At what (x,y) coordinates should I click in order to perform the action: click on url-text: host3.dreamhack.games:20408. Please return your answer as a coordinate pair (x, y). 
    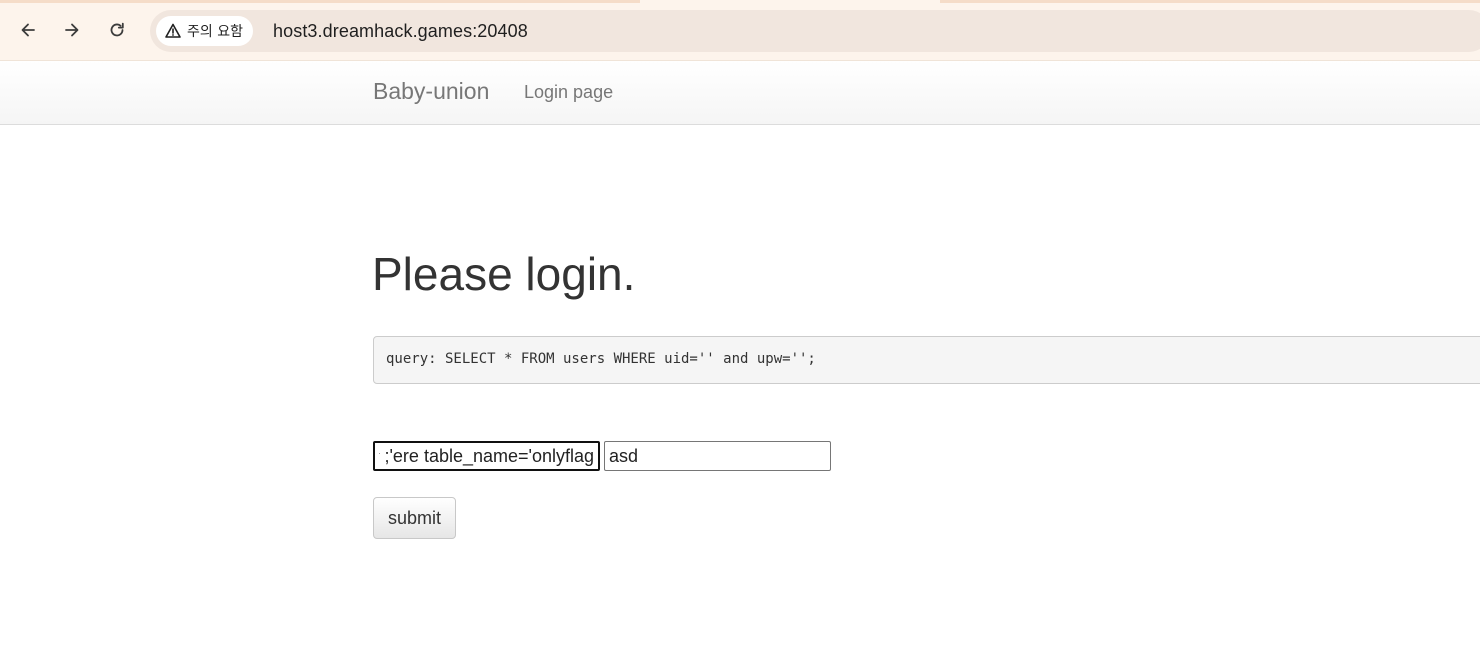
    Looking at the image, I should click on (400, 31).